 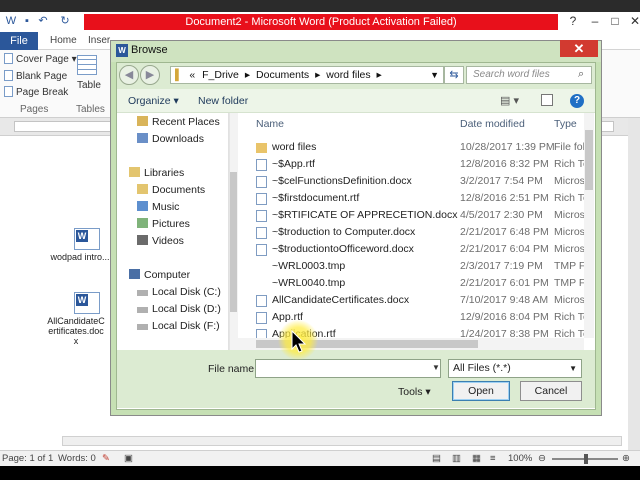 What do you see at coordinates (156, 173) in the screenshot?
I see `nav-libraries: Libraries` at bounding box center [156, 173].